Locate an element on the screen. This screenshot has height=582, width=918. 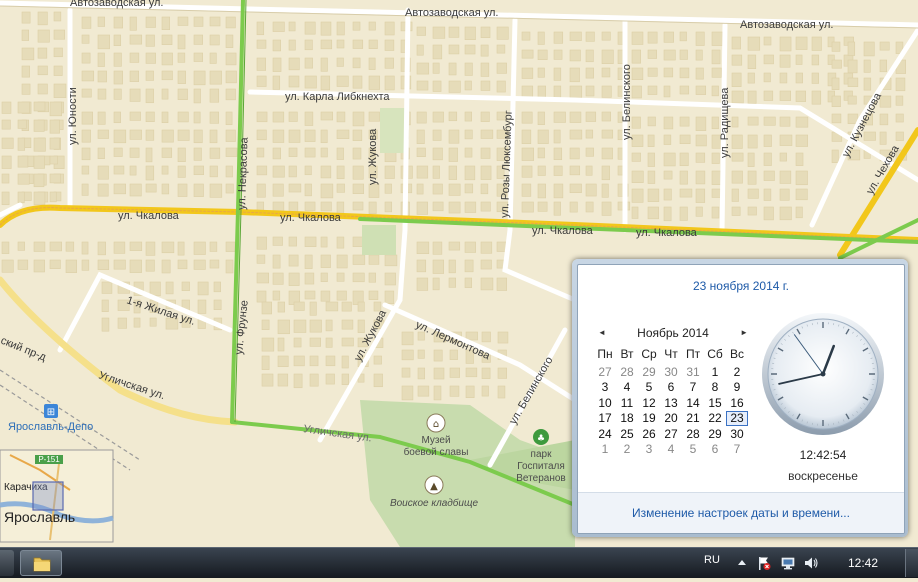
next-month-button: ► is located at coordinates (743, 334).